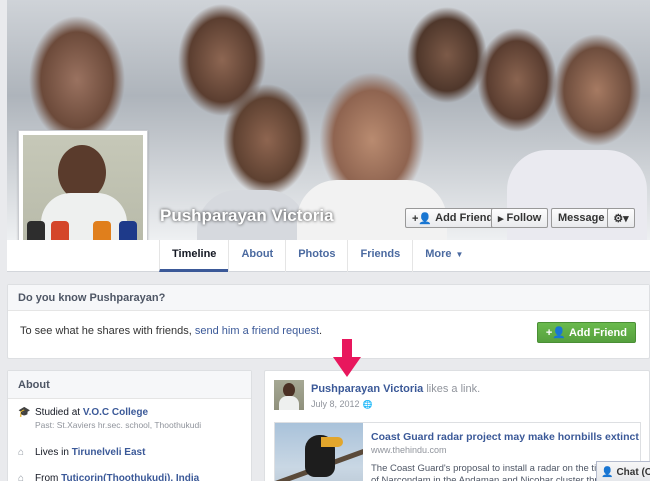 This screenshot has height=481, width=650. Describe the element at coordinates (501, 218) in the screenshot. I see `follow-icon: ▸` at that location.